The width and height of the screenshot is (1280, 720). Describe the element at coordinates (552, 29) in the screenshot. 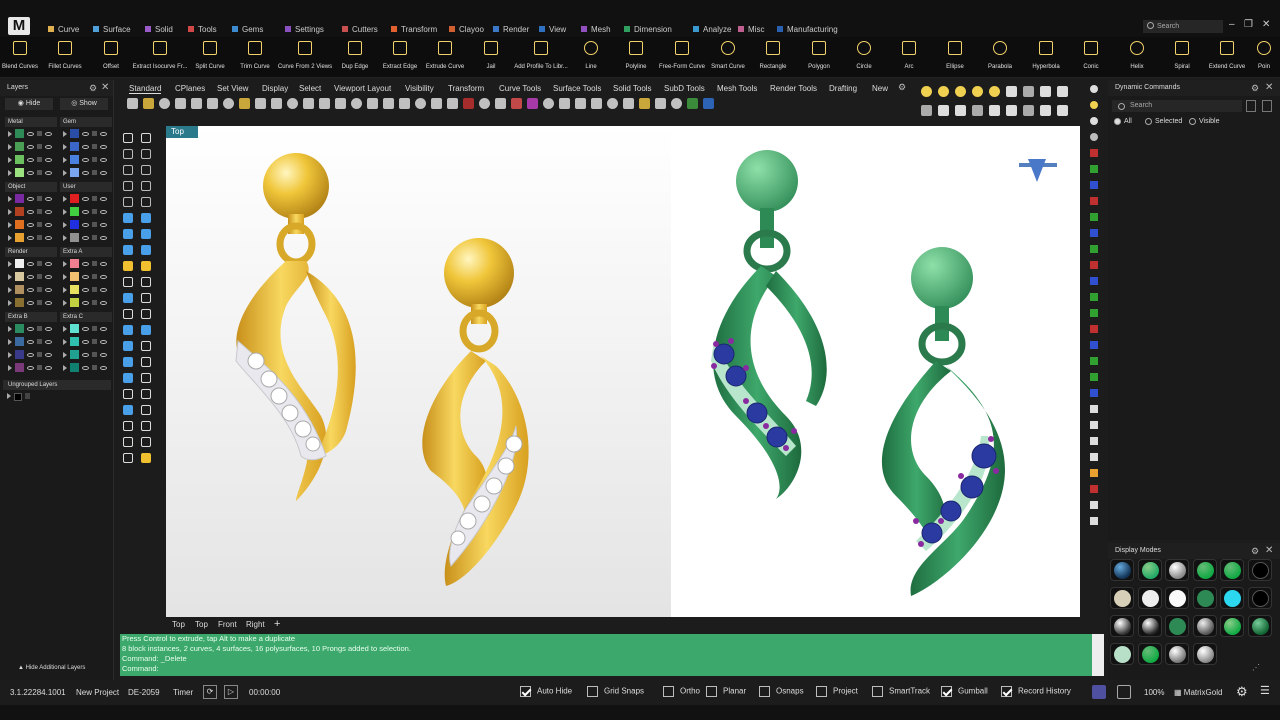

I see `menu-tab-view: View` at that location.